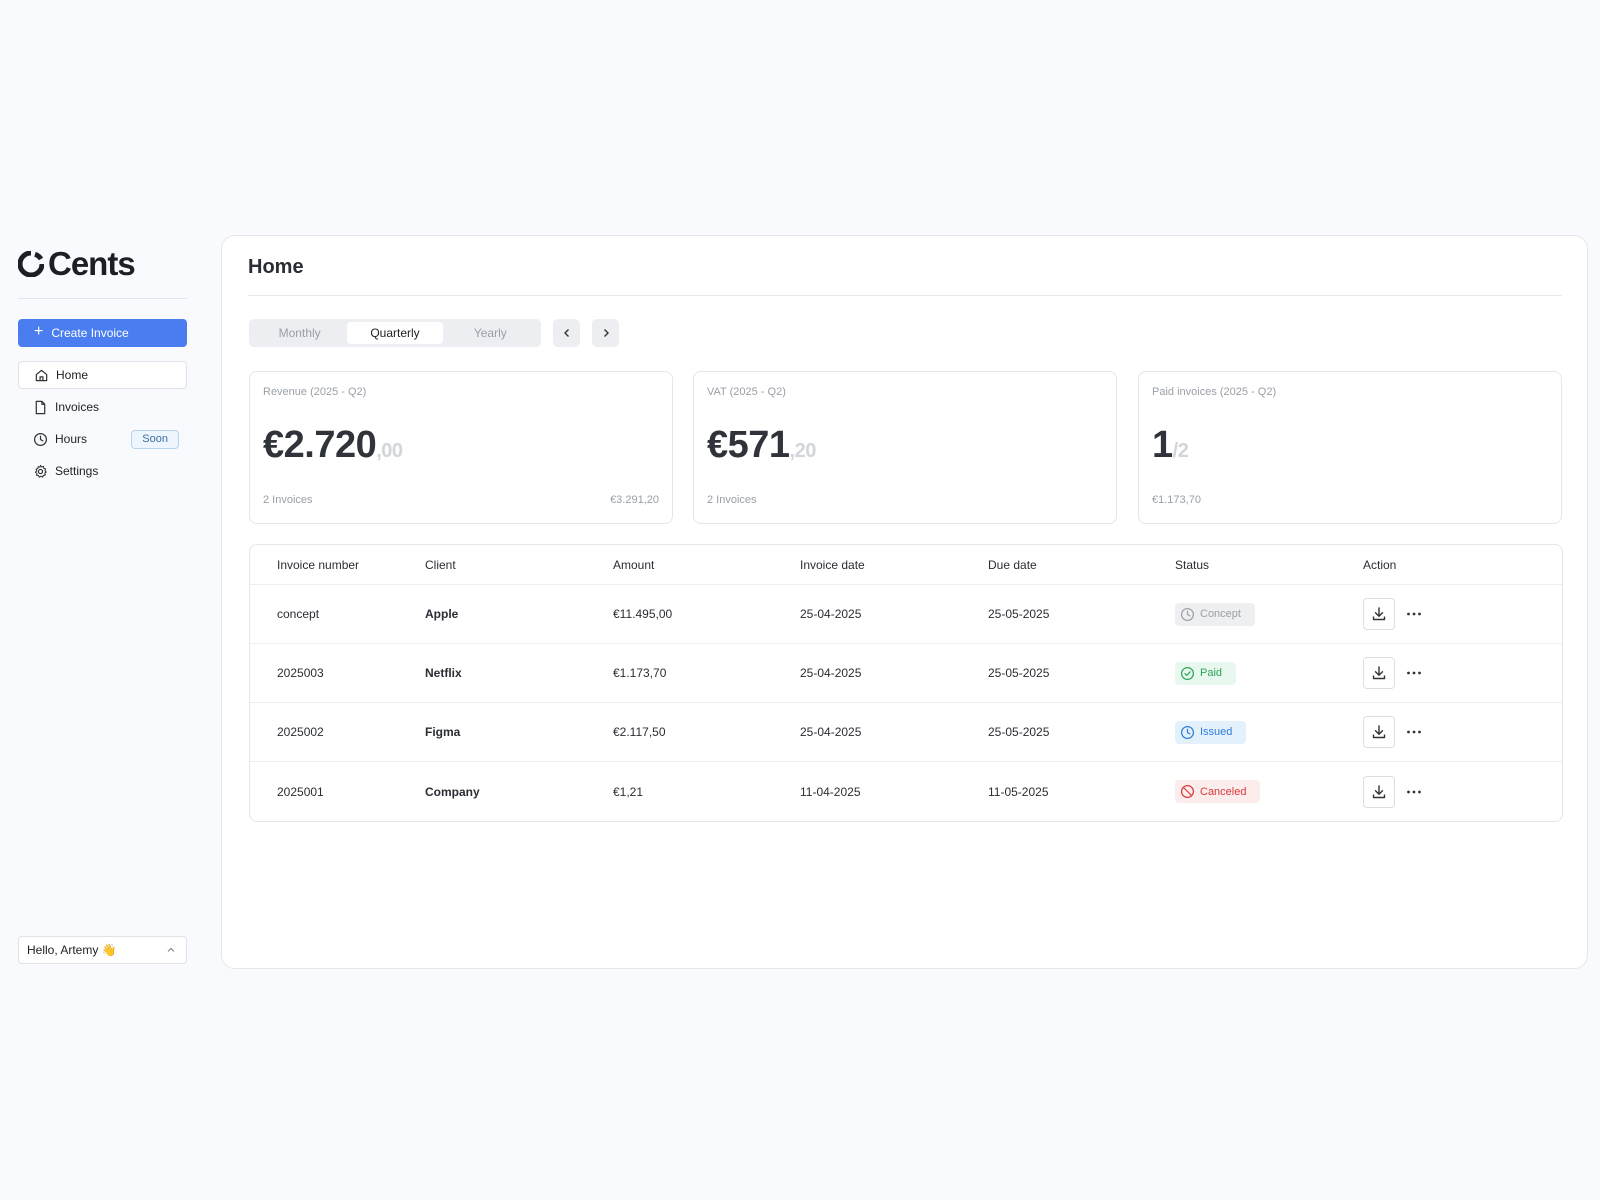 The width and height of the screenshot is (1600, 1200). Describe the element at coordinates (299, 333) in the screenshot. I see `tab-monthly: Monthly` at that location.